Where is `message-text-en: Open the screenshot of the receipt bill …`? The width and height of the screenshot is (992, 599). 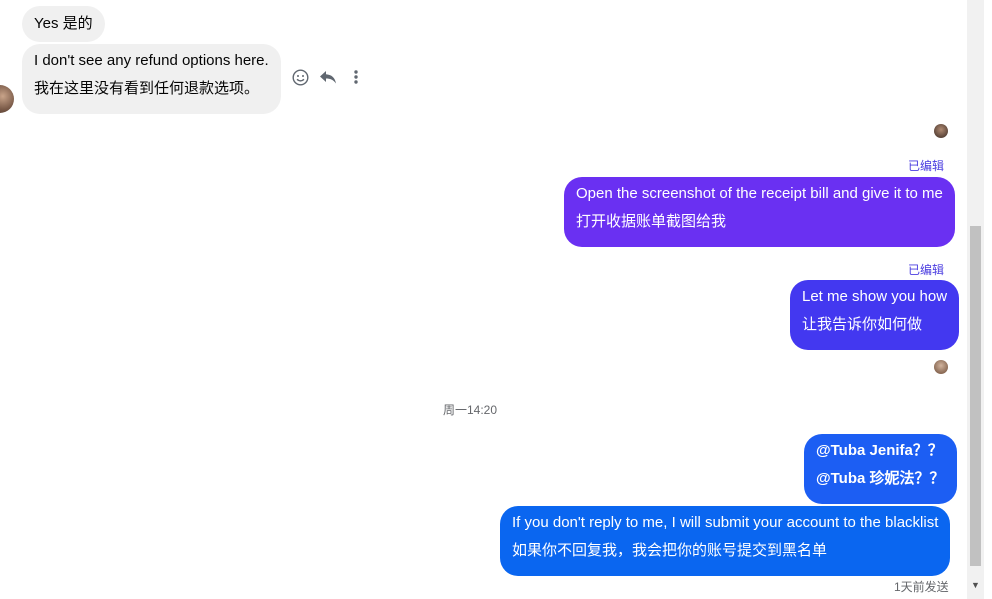 message-text-en: Open the screenshot of the receipt bill … is located at coordinates (759, 193).